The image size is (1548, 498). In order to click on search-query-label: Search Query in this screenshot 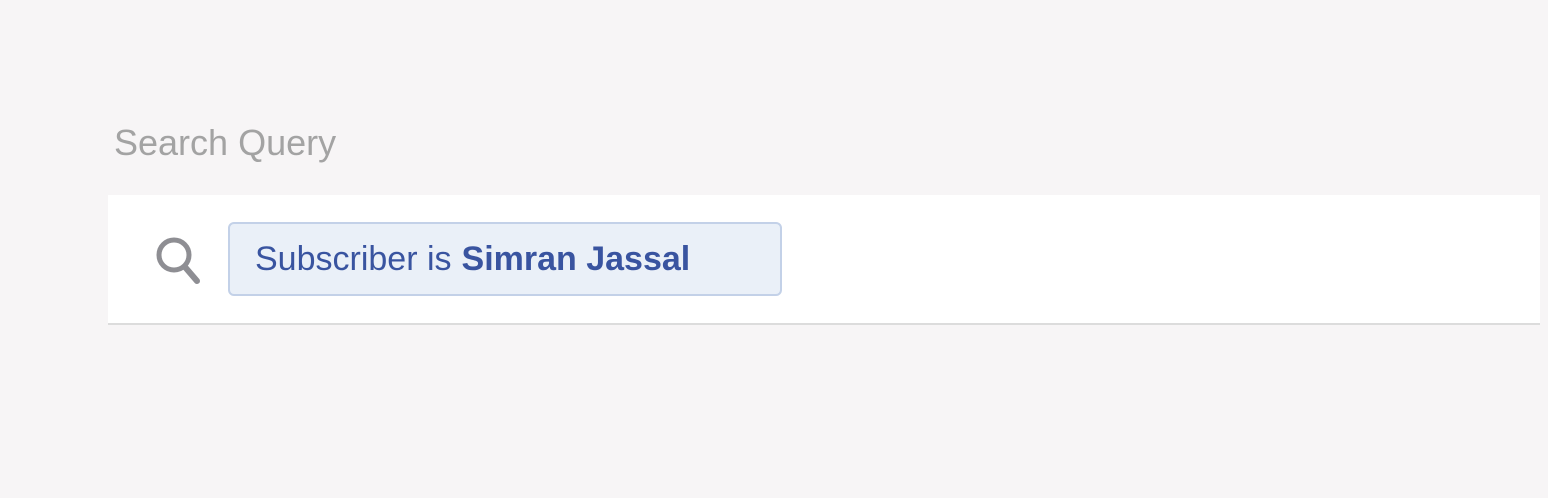, I will do `click(225, 142)`.